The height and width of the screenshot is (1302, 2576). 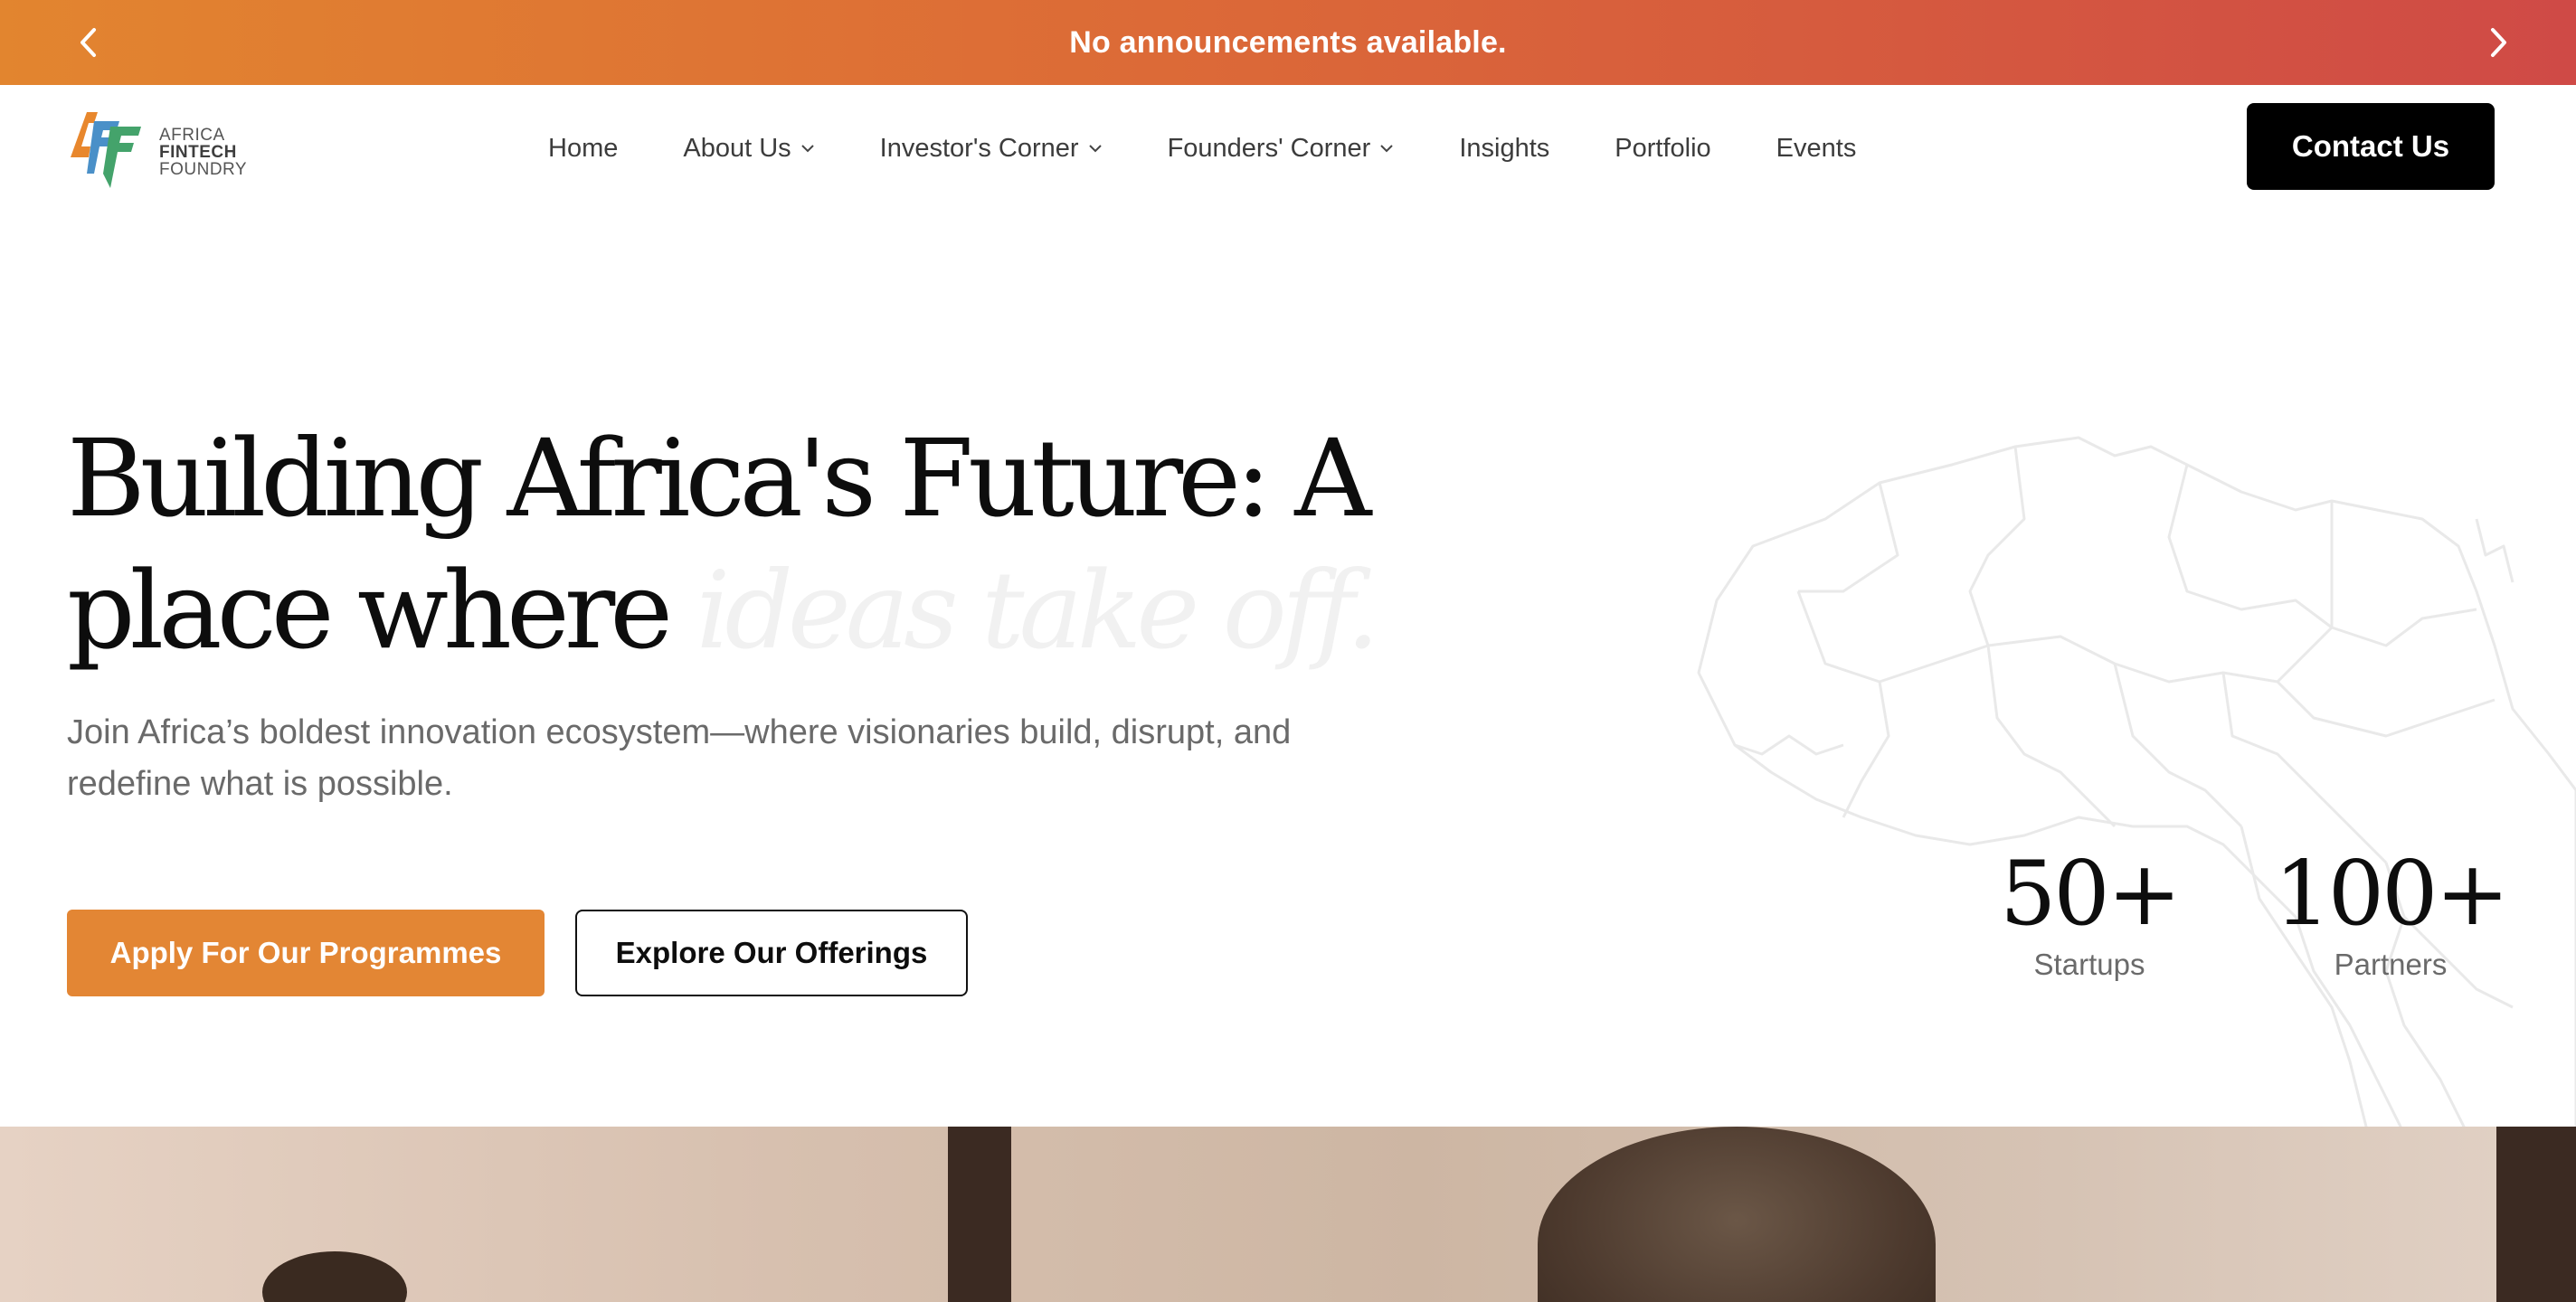 What do you see at coordinates (1269, 148) in the screenshot?
I see `nav-founders-corner-label: Founders' Corner` at bounding box center [1269, 148].